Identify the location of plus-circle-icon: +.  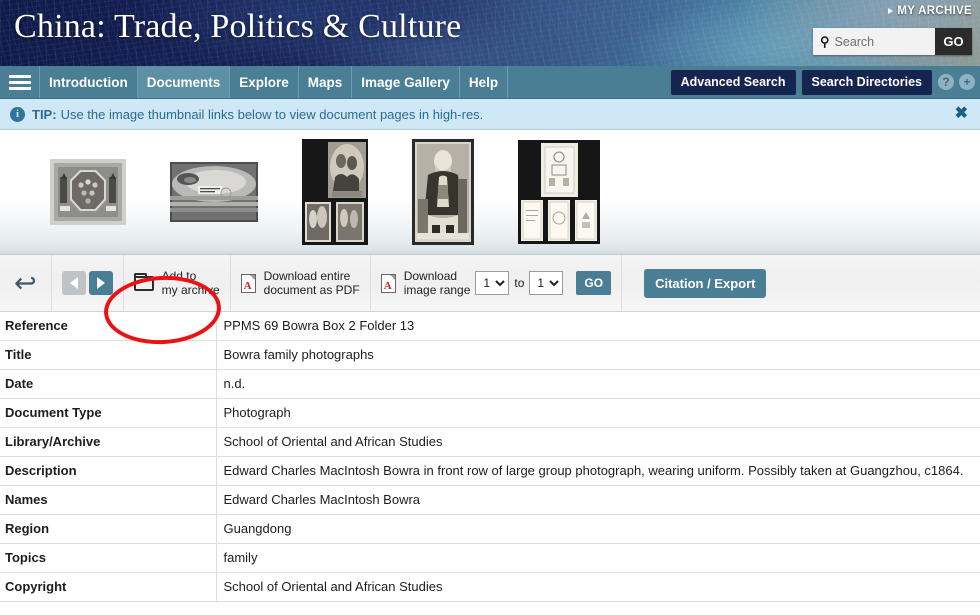
(967, 82).